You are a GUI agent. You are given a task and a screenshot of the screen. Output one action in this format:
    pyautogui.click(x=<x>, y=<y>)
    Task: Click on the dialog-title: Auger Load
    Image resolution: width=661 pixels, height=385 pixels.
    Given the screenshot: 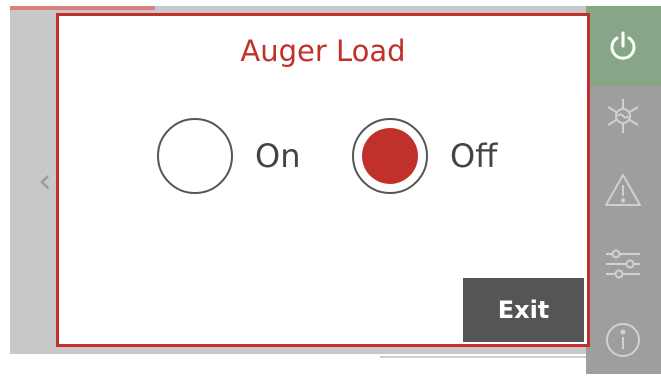 What is the action you would take?
    pyautogui.click(x=323, y=51)
    